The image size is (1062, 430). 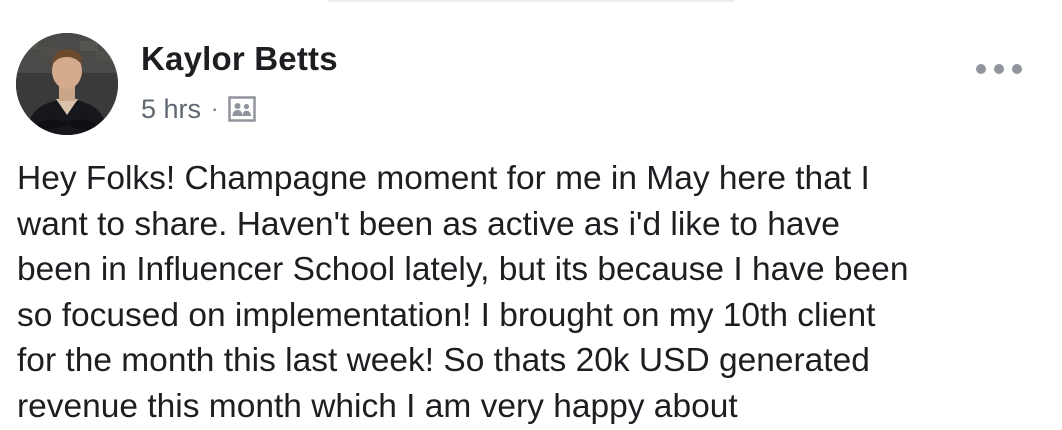 What do you see at coordinates (171, 109) in the screenshot?
I see `post-timestamp: 5 hrs` at bounding box center [171, 109].